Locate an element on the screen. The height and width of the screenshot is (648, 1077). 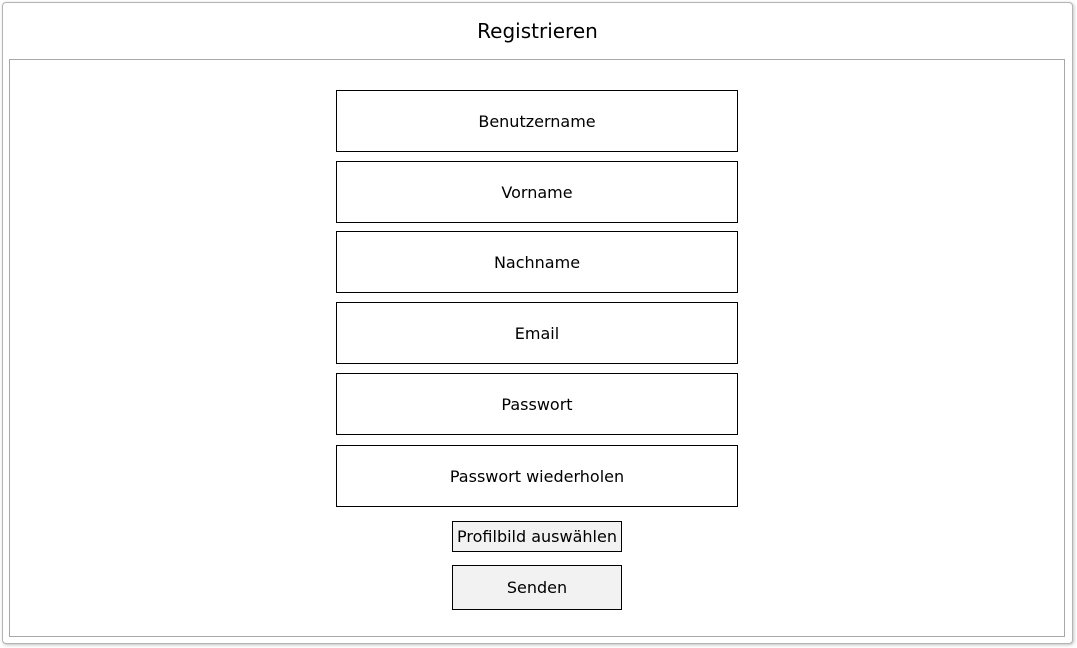
email-field-label: Email is located at coordinates (537, 333).